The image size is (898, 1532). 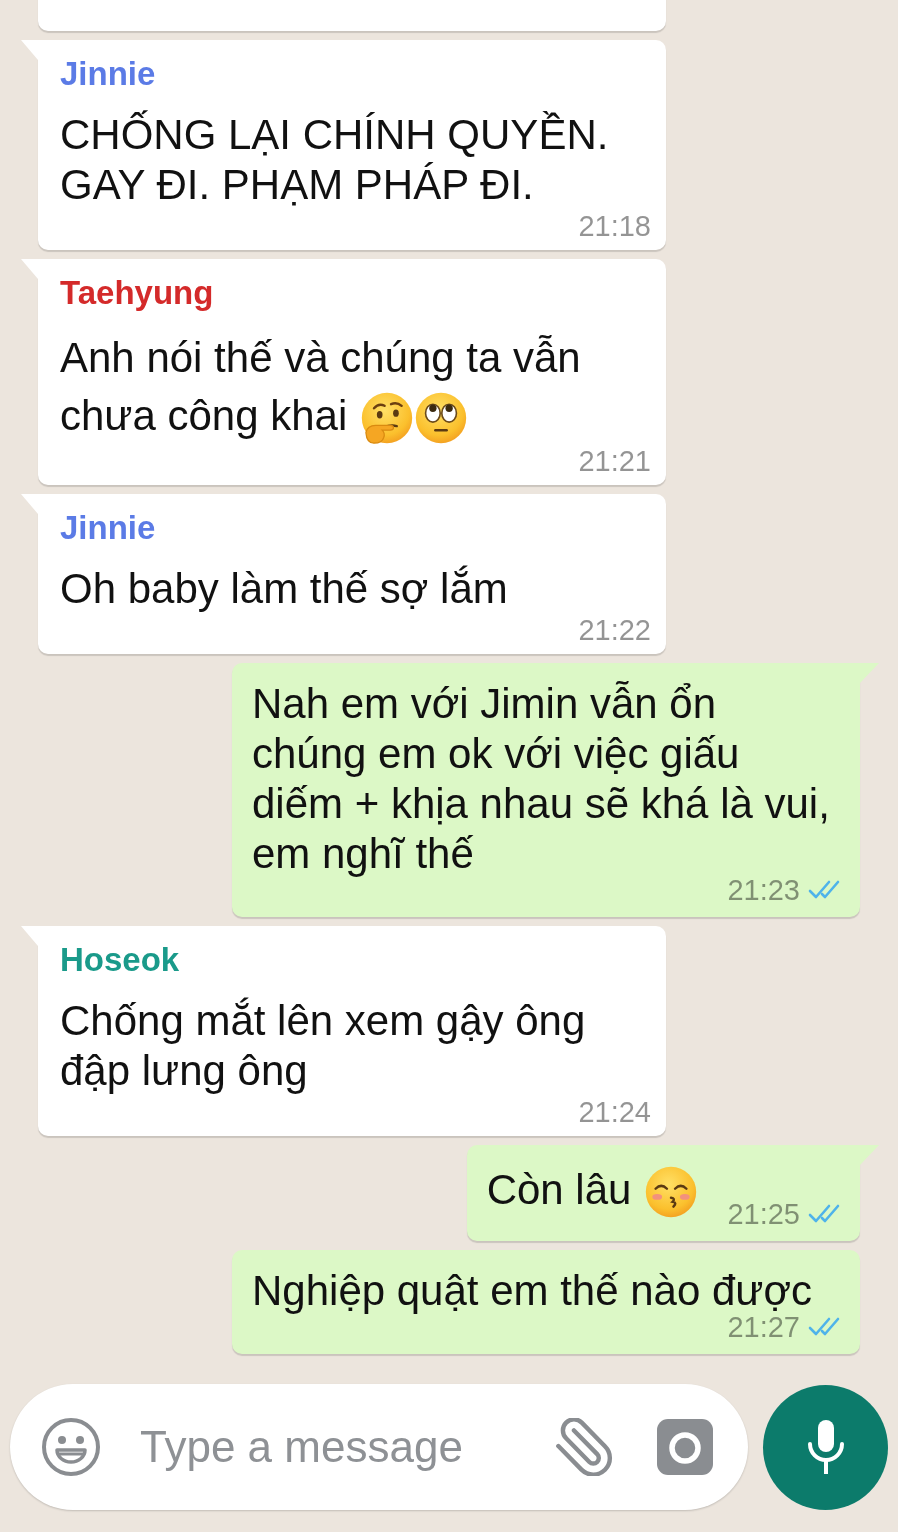 I want to click on paperclip-icon, so click(x=585, y=1447).